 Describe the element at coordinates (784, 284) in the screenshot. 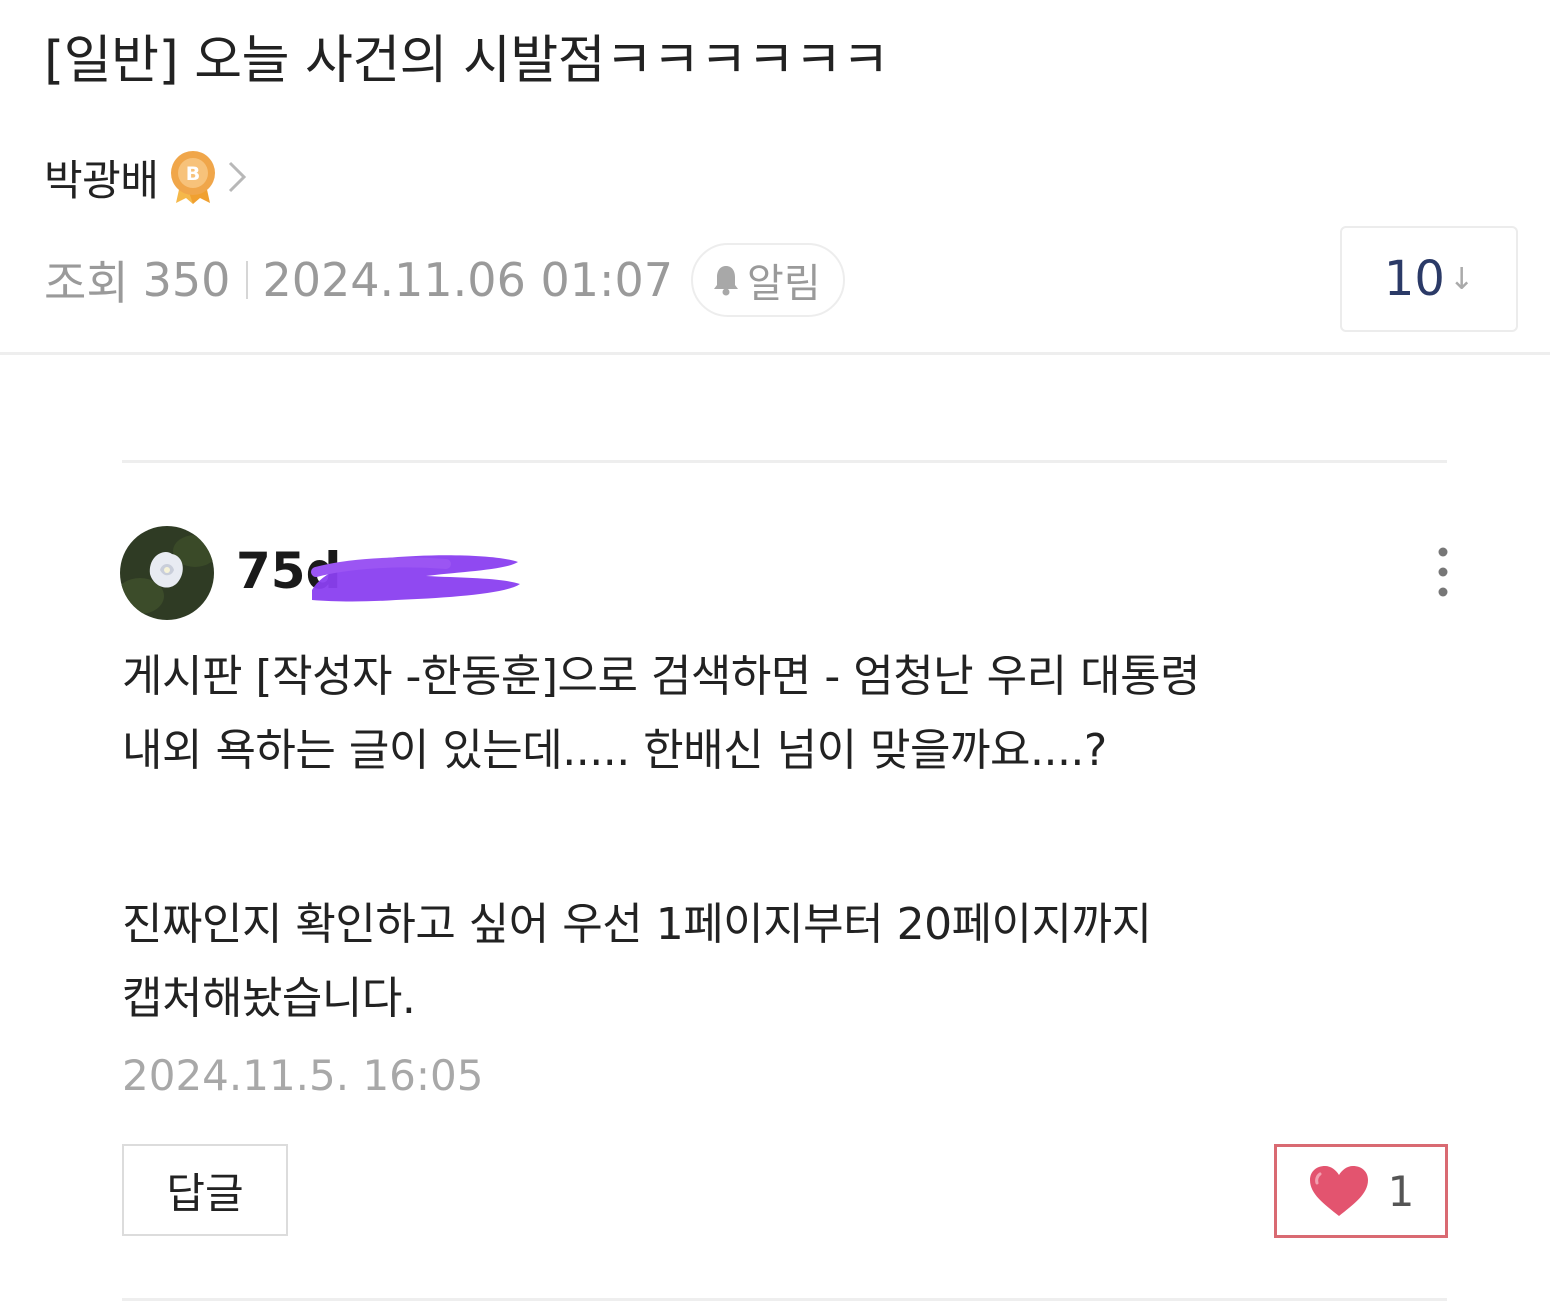

I see `alarm-label: 알림` at that location.